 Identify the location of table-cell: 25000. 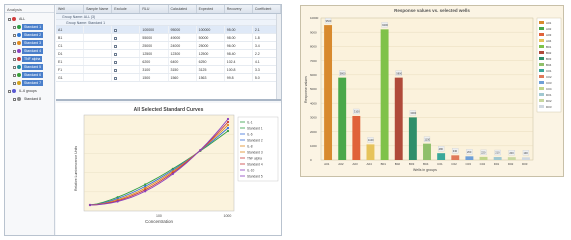
(211, 45).